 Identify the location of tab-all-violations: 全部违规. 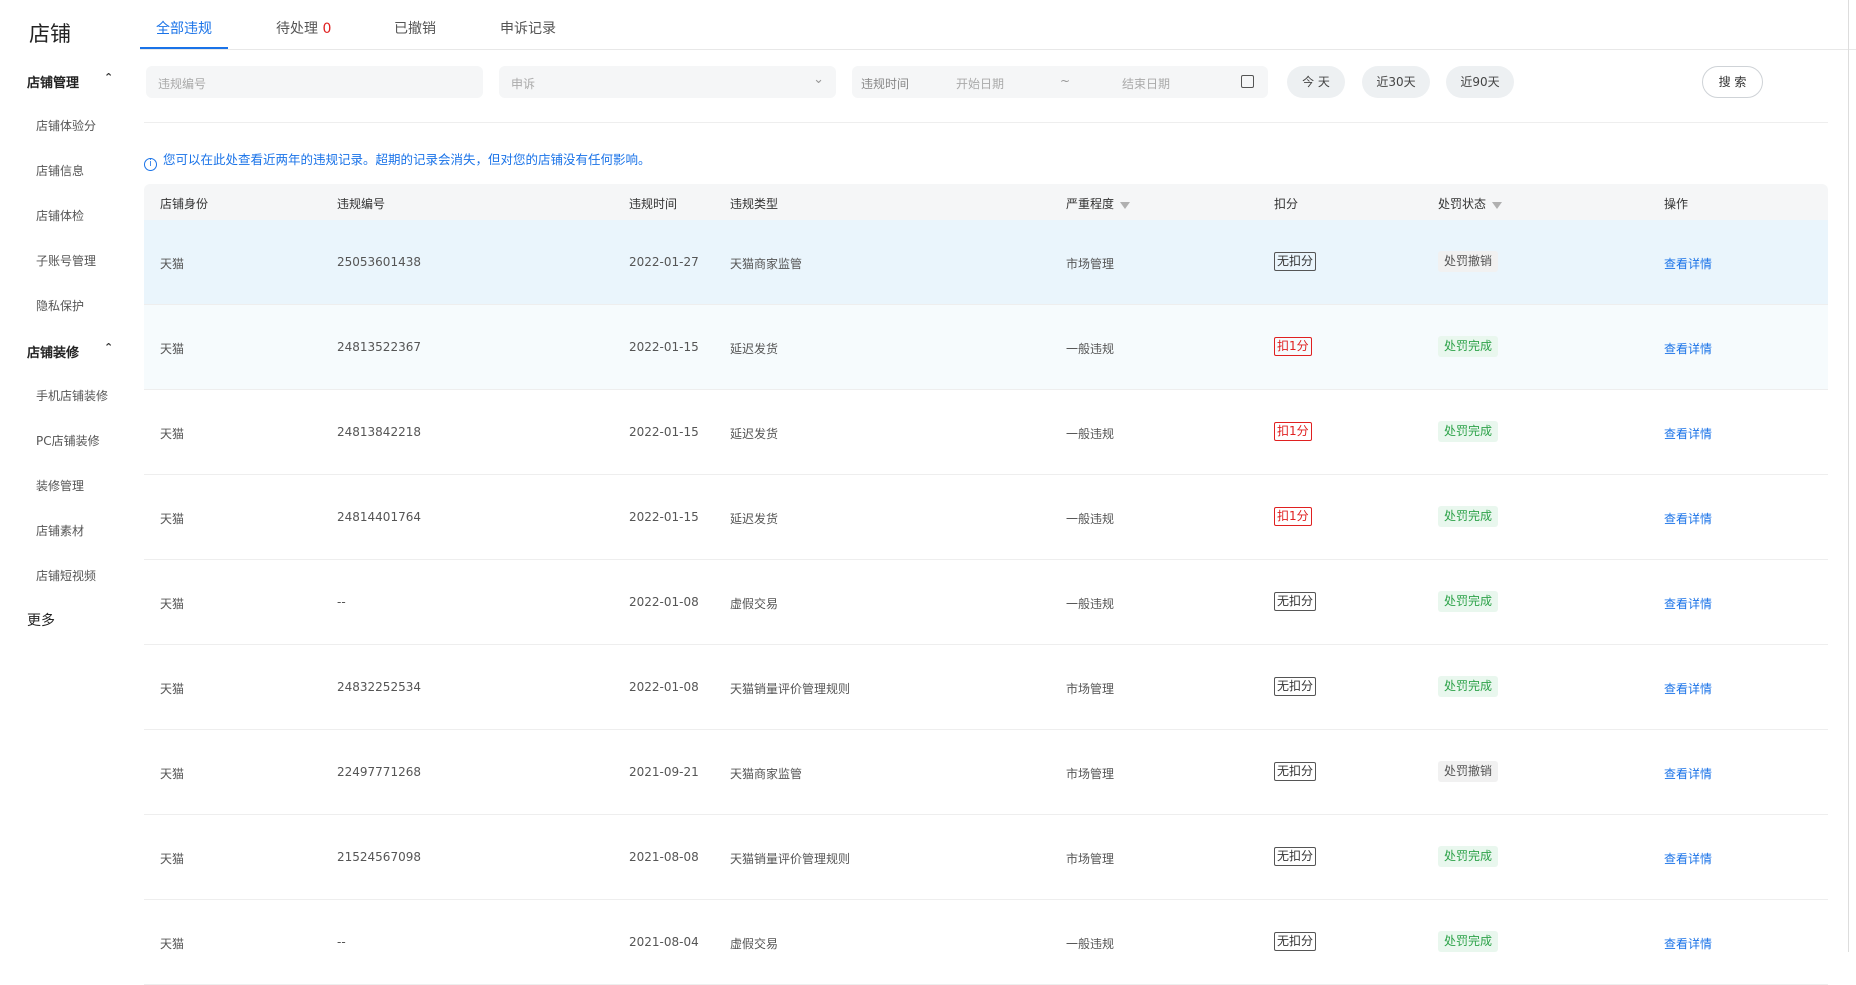
(184, 28).